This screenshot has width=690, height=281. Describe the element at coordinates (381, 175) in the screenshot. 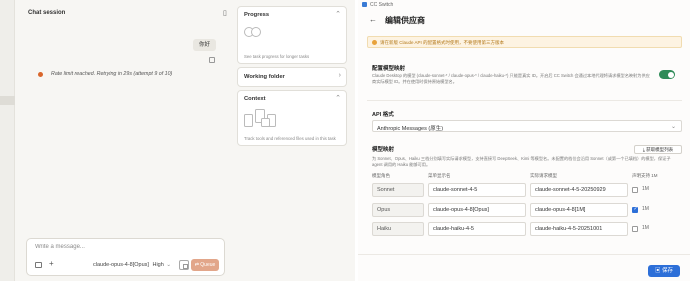

I see `header-role: 模型角色` at that location.